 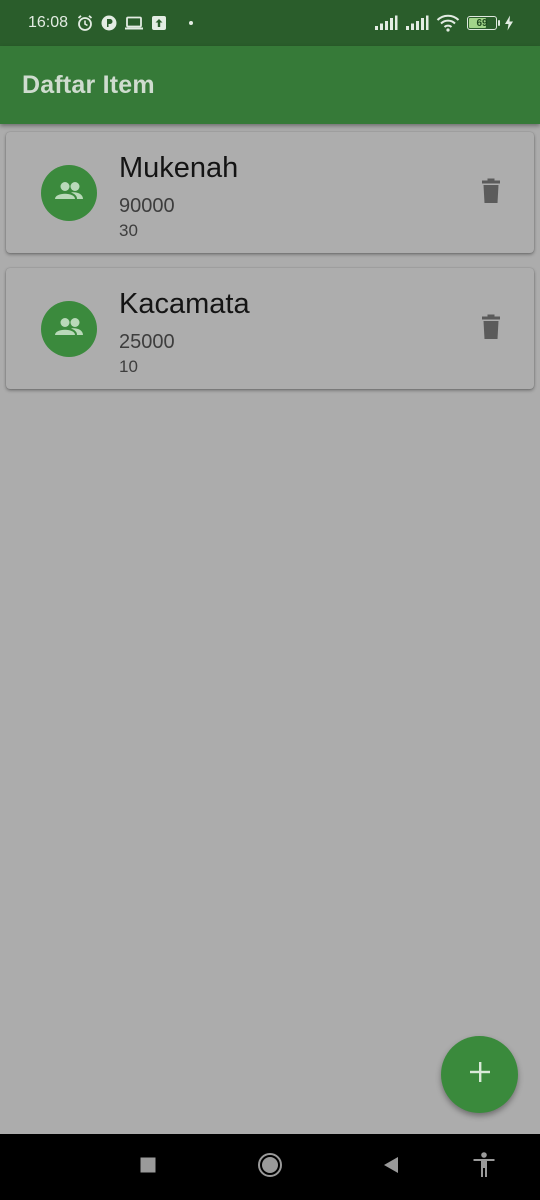 I want to click on system-nav-bar, so click(x=270, y=1167).